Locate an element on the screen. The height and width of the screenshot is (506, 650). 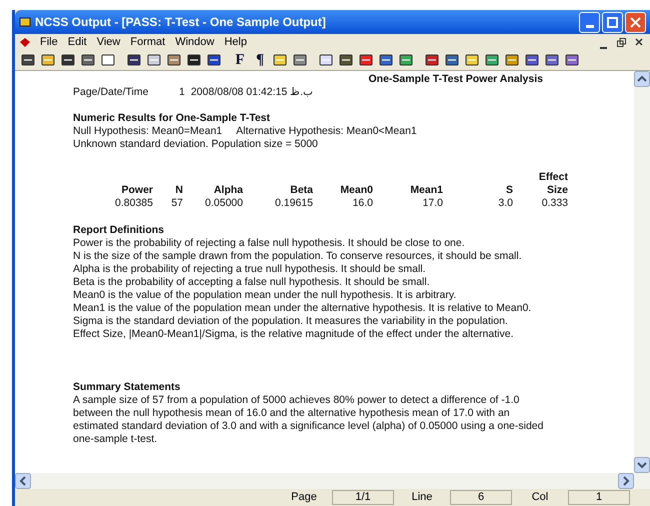
table-cell-text: 17.0 is located at coordinates (432, 203).